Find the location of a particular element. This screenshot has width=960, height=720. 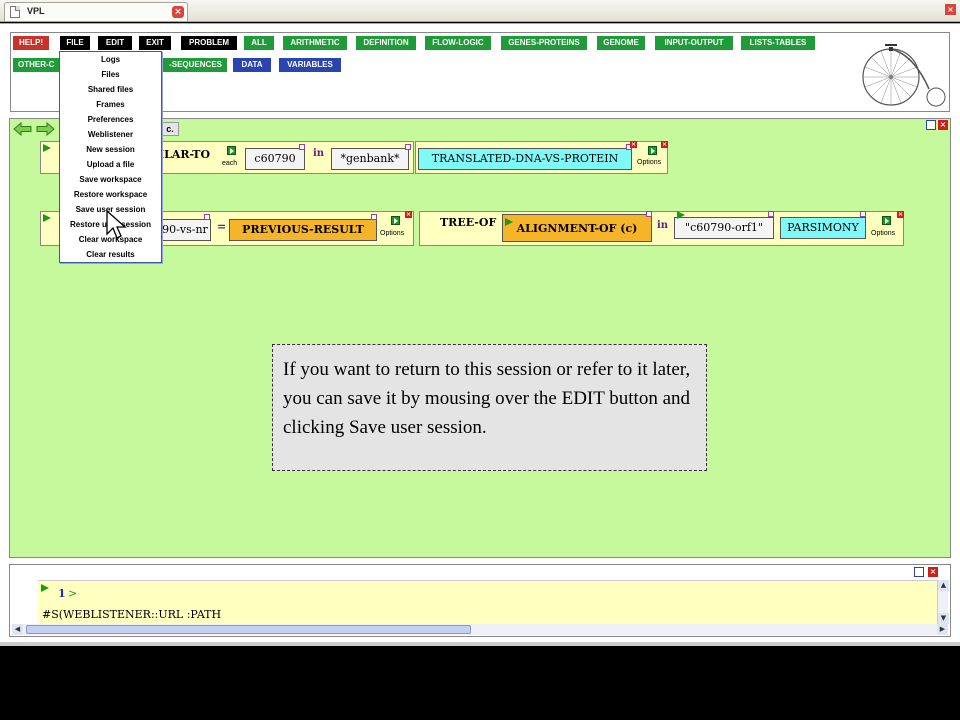

sequences-button: -SEQUENCES is located at coordinates (191, 65).